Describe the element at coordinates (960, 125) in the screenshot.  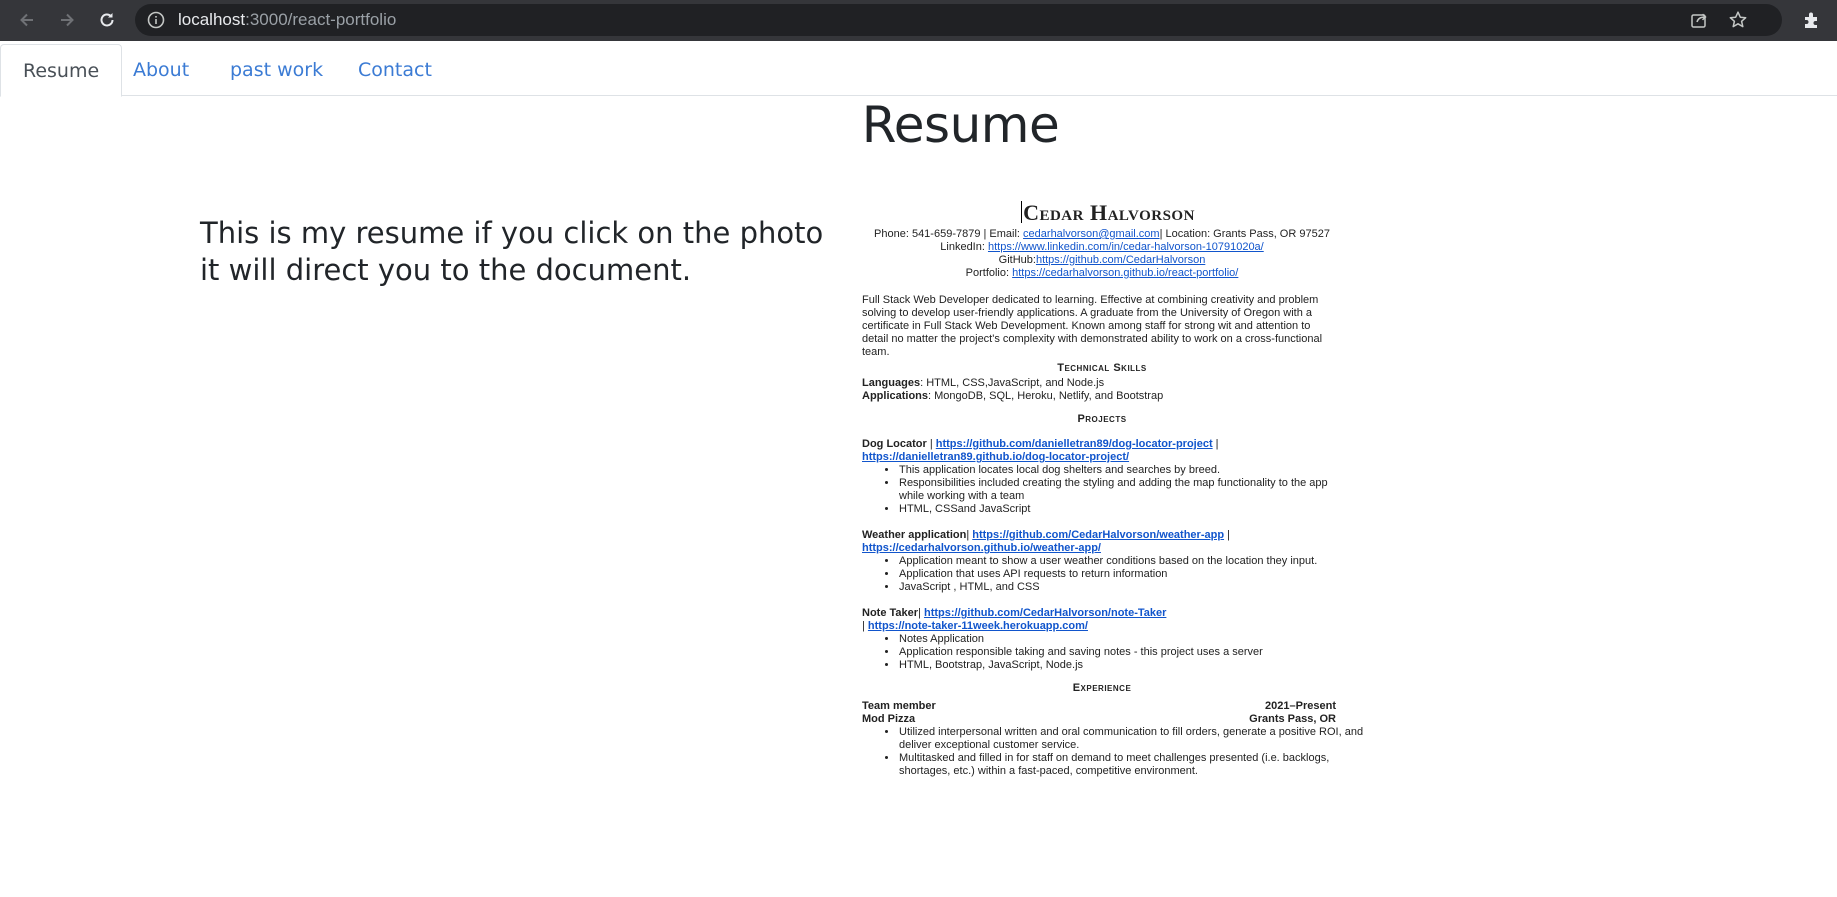
I see `page-title: Resume` at that location.